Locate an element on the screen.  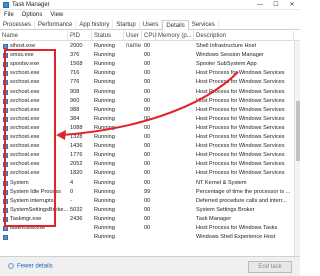
fewer-details-link: Fewer details is located at coordinates (30, 266).